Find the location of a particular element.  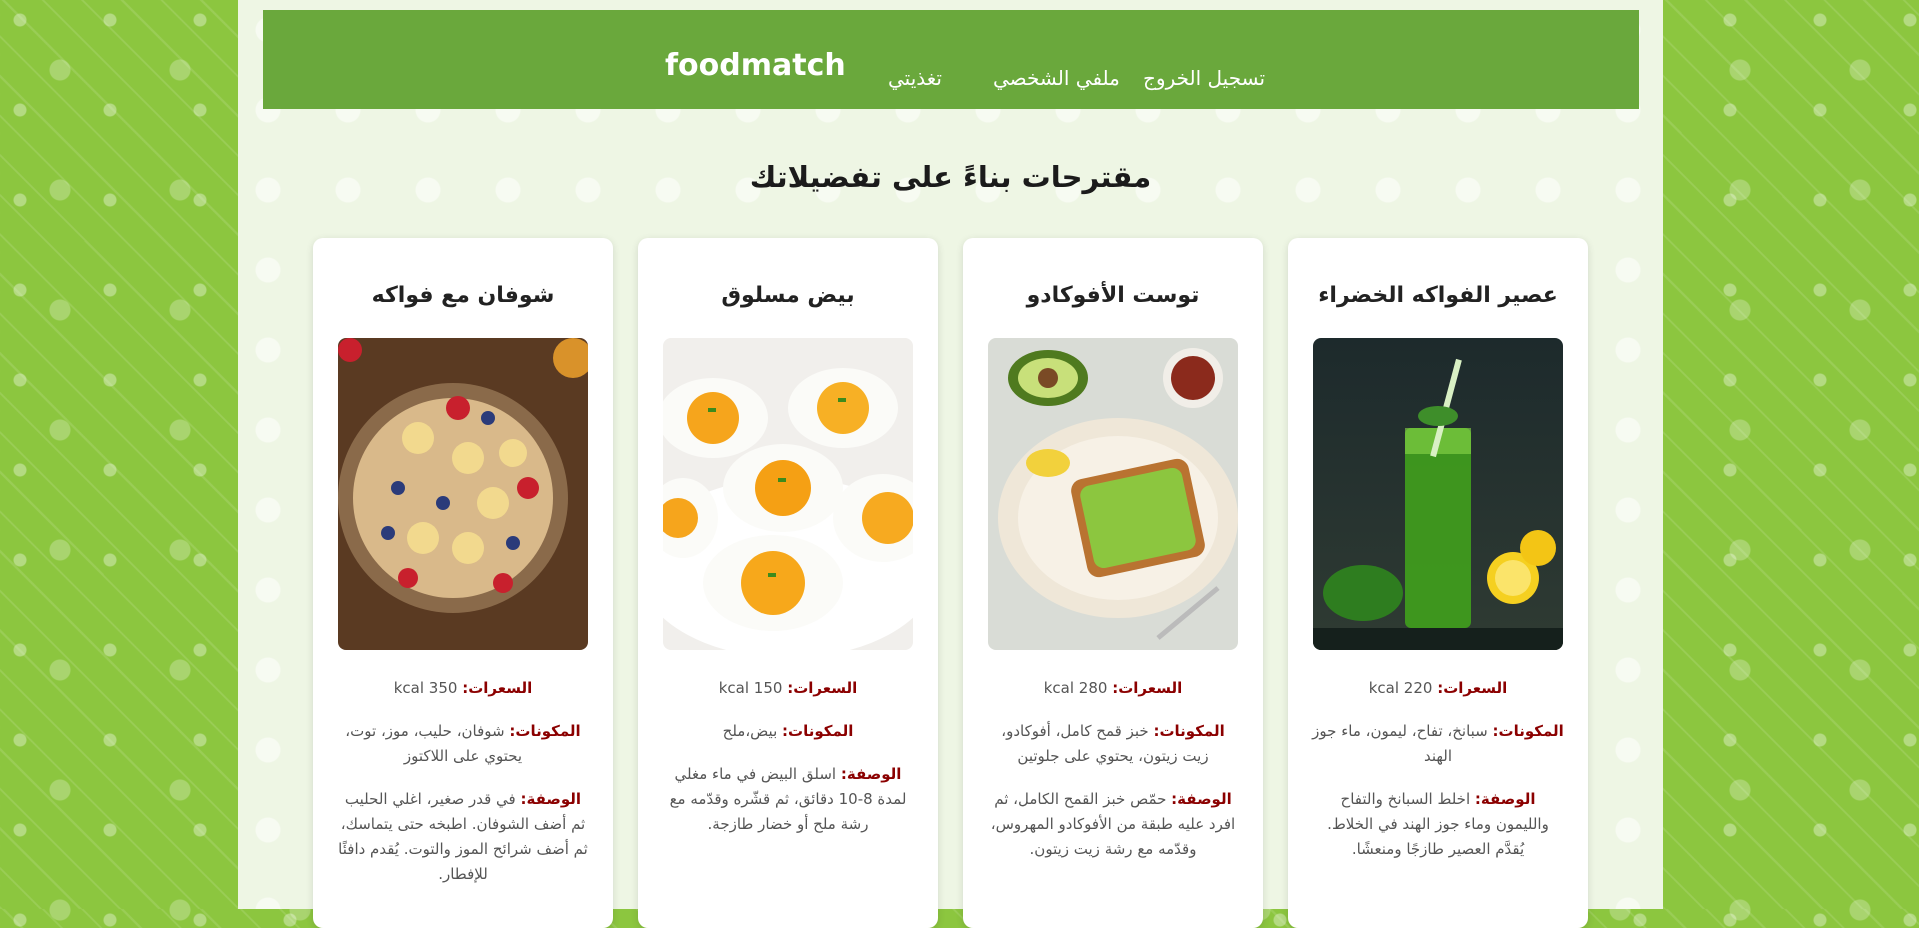

avocado-toast-image is located at coordinates (1113, 494).